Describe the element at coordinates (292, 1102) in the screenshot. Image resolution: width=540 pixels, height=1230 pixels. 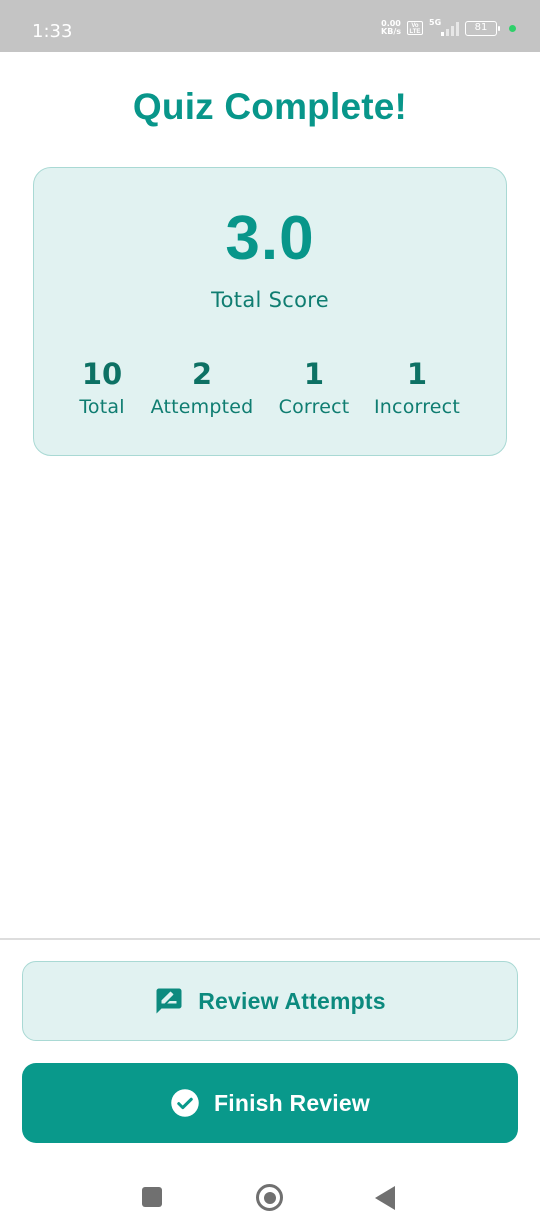
I see `finish-review-label: Finish Review` at that location.